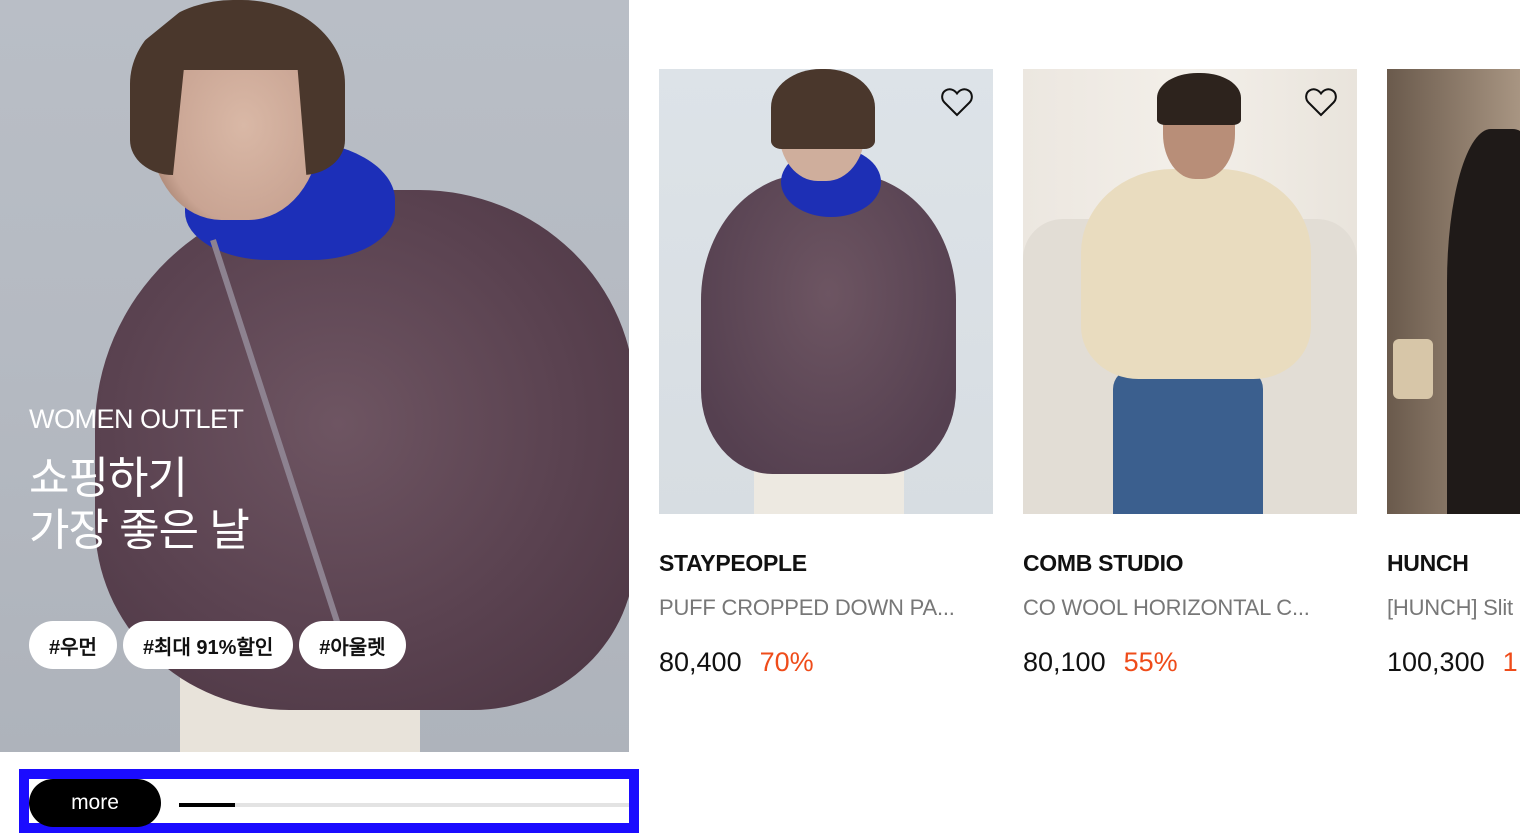 The height and width of the screenshot is (833, 1520). Describe the element at coordinates (136, 419) in the screenshot. I see `hero-eyebrow: WOMEN OUTLET` at that location.